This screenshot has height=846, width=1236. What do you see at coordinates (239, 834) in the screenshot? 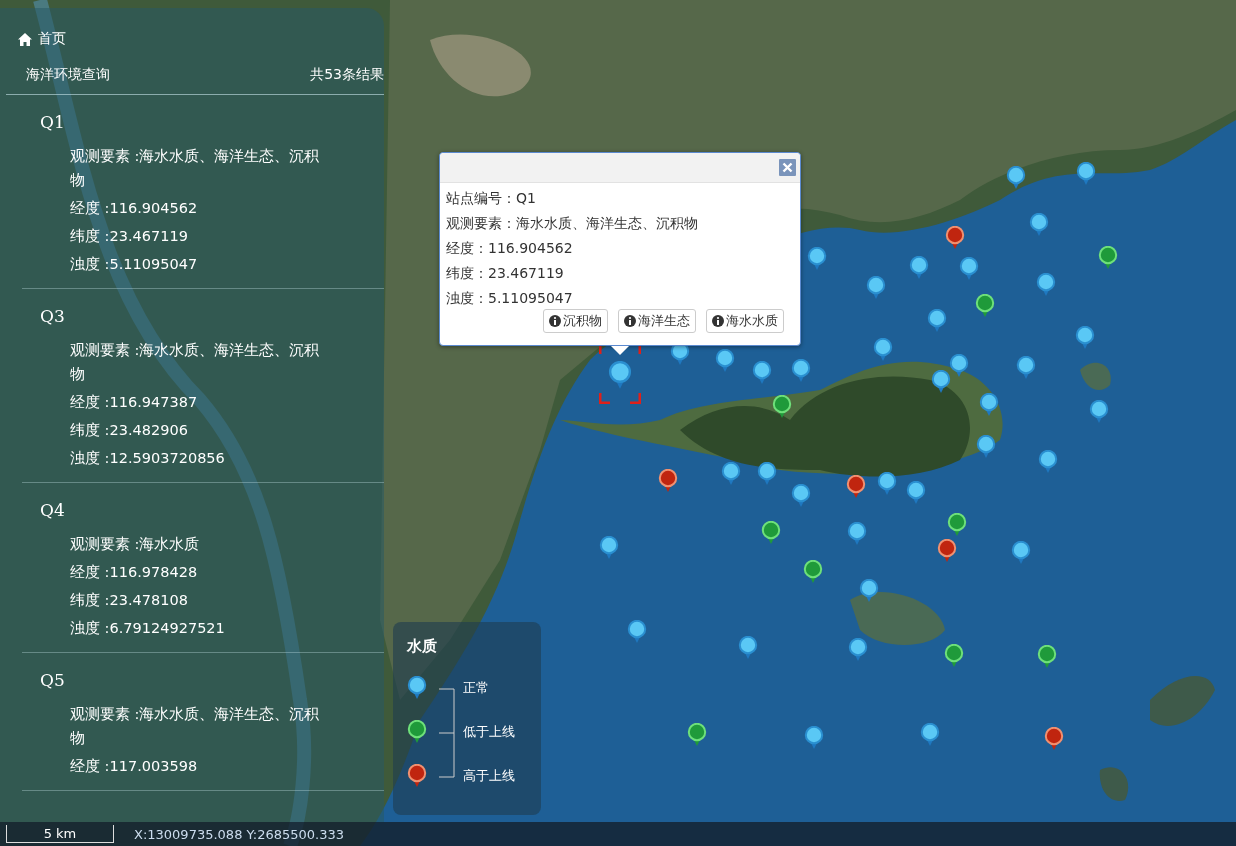
I see `coordinates-text: X:13009735.088 Y:2685500.333` at bounding box center [239, 834].